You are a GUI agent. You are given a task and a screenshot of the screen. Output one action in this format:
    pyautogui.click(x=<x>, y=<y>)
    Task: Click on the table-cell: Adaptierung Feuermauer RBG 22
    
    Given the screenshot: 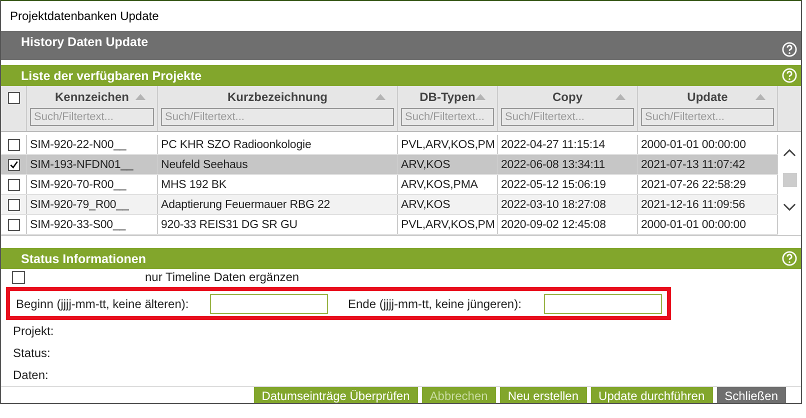 What is the action you would take?
    pyautogui.click(x=245, y=204)
    